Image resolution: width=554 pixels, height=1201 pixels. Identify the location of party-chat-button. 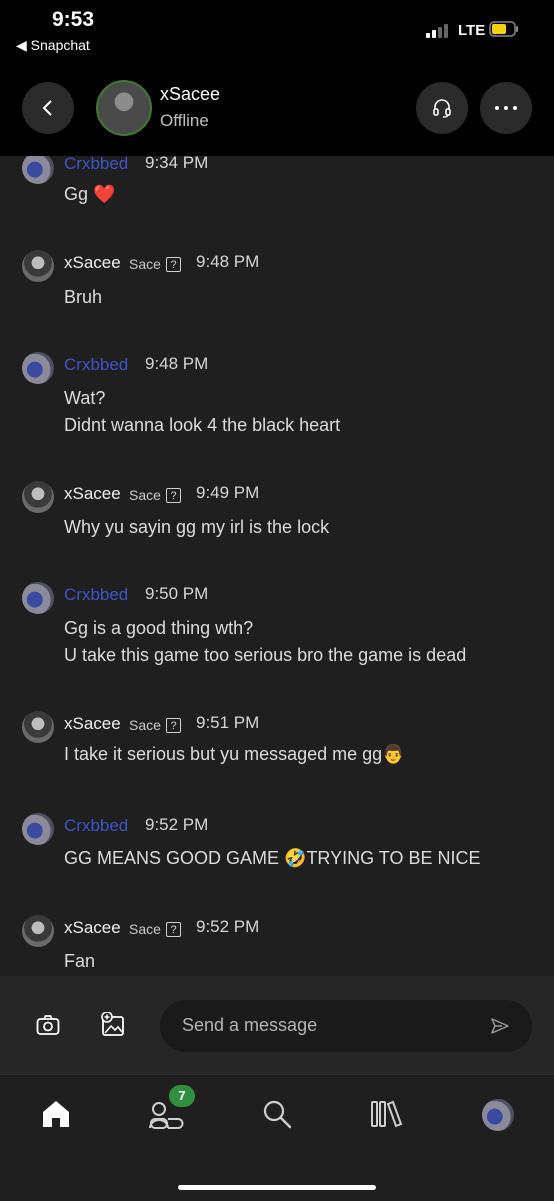
(442, 108).